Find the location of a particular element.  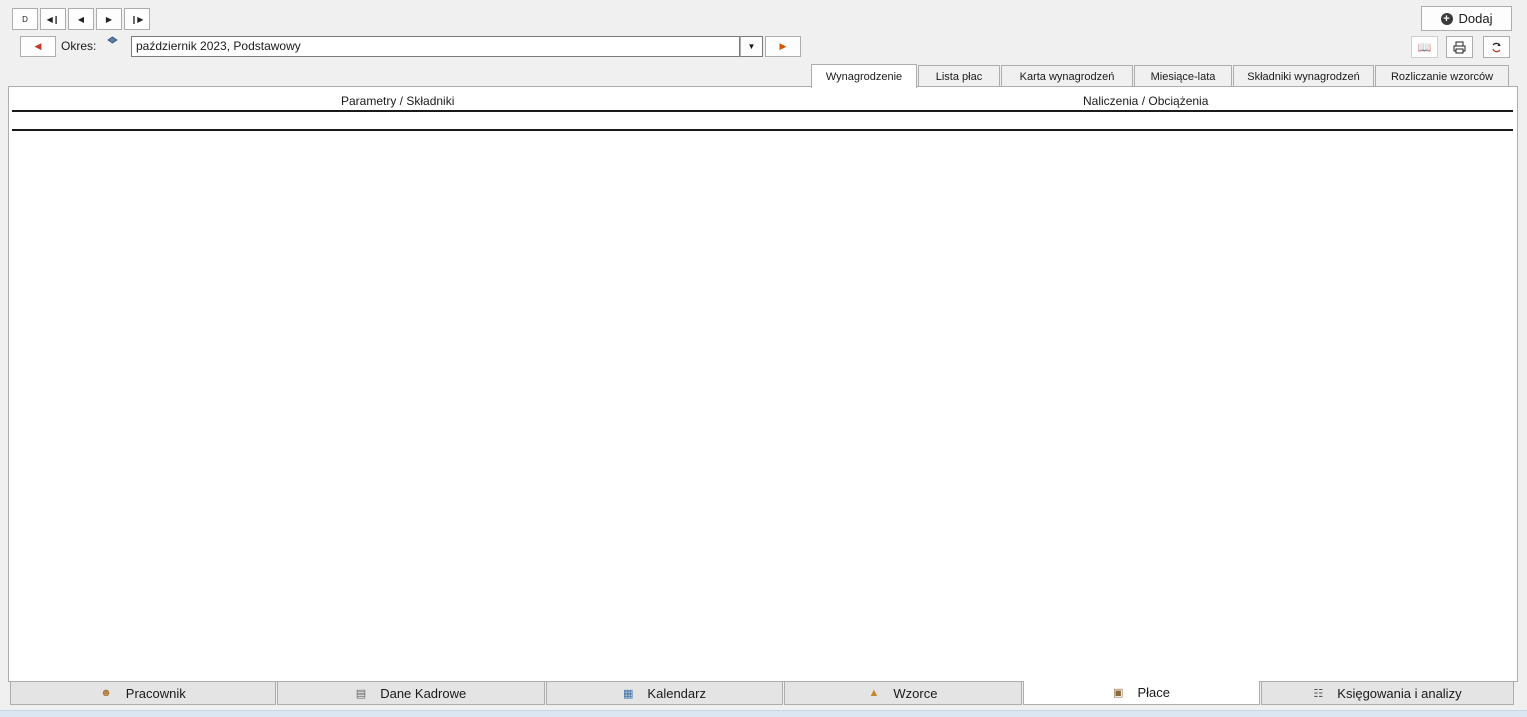

tab-lista-plac: Lista płac is located at coordinates (959, 76).